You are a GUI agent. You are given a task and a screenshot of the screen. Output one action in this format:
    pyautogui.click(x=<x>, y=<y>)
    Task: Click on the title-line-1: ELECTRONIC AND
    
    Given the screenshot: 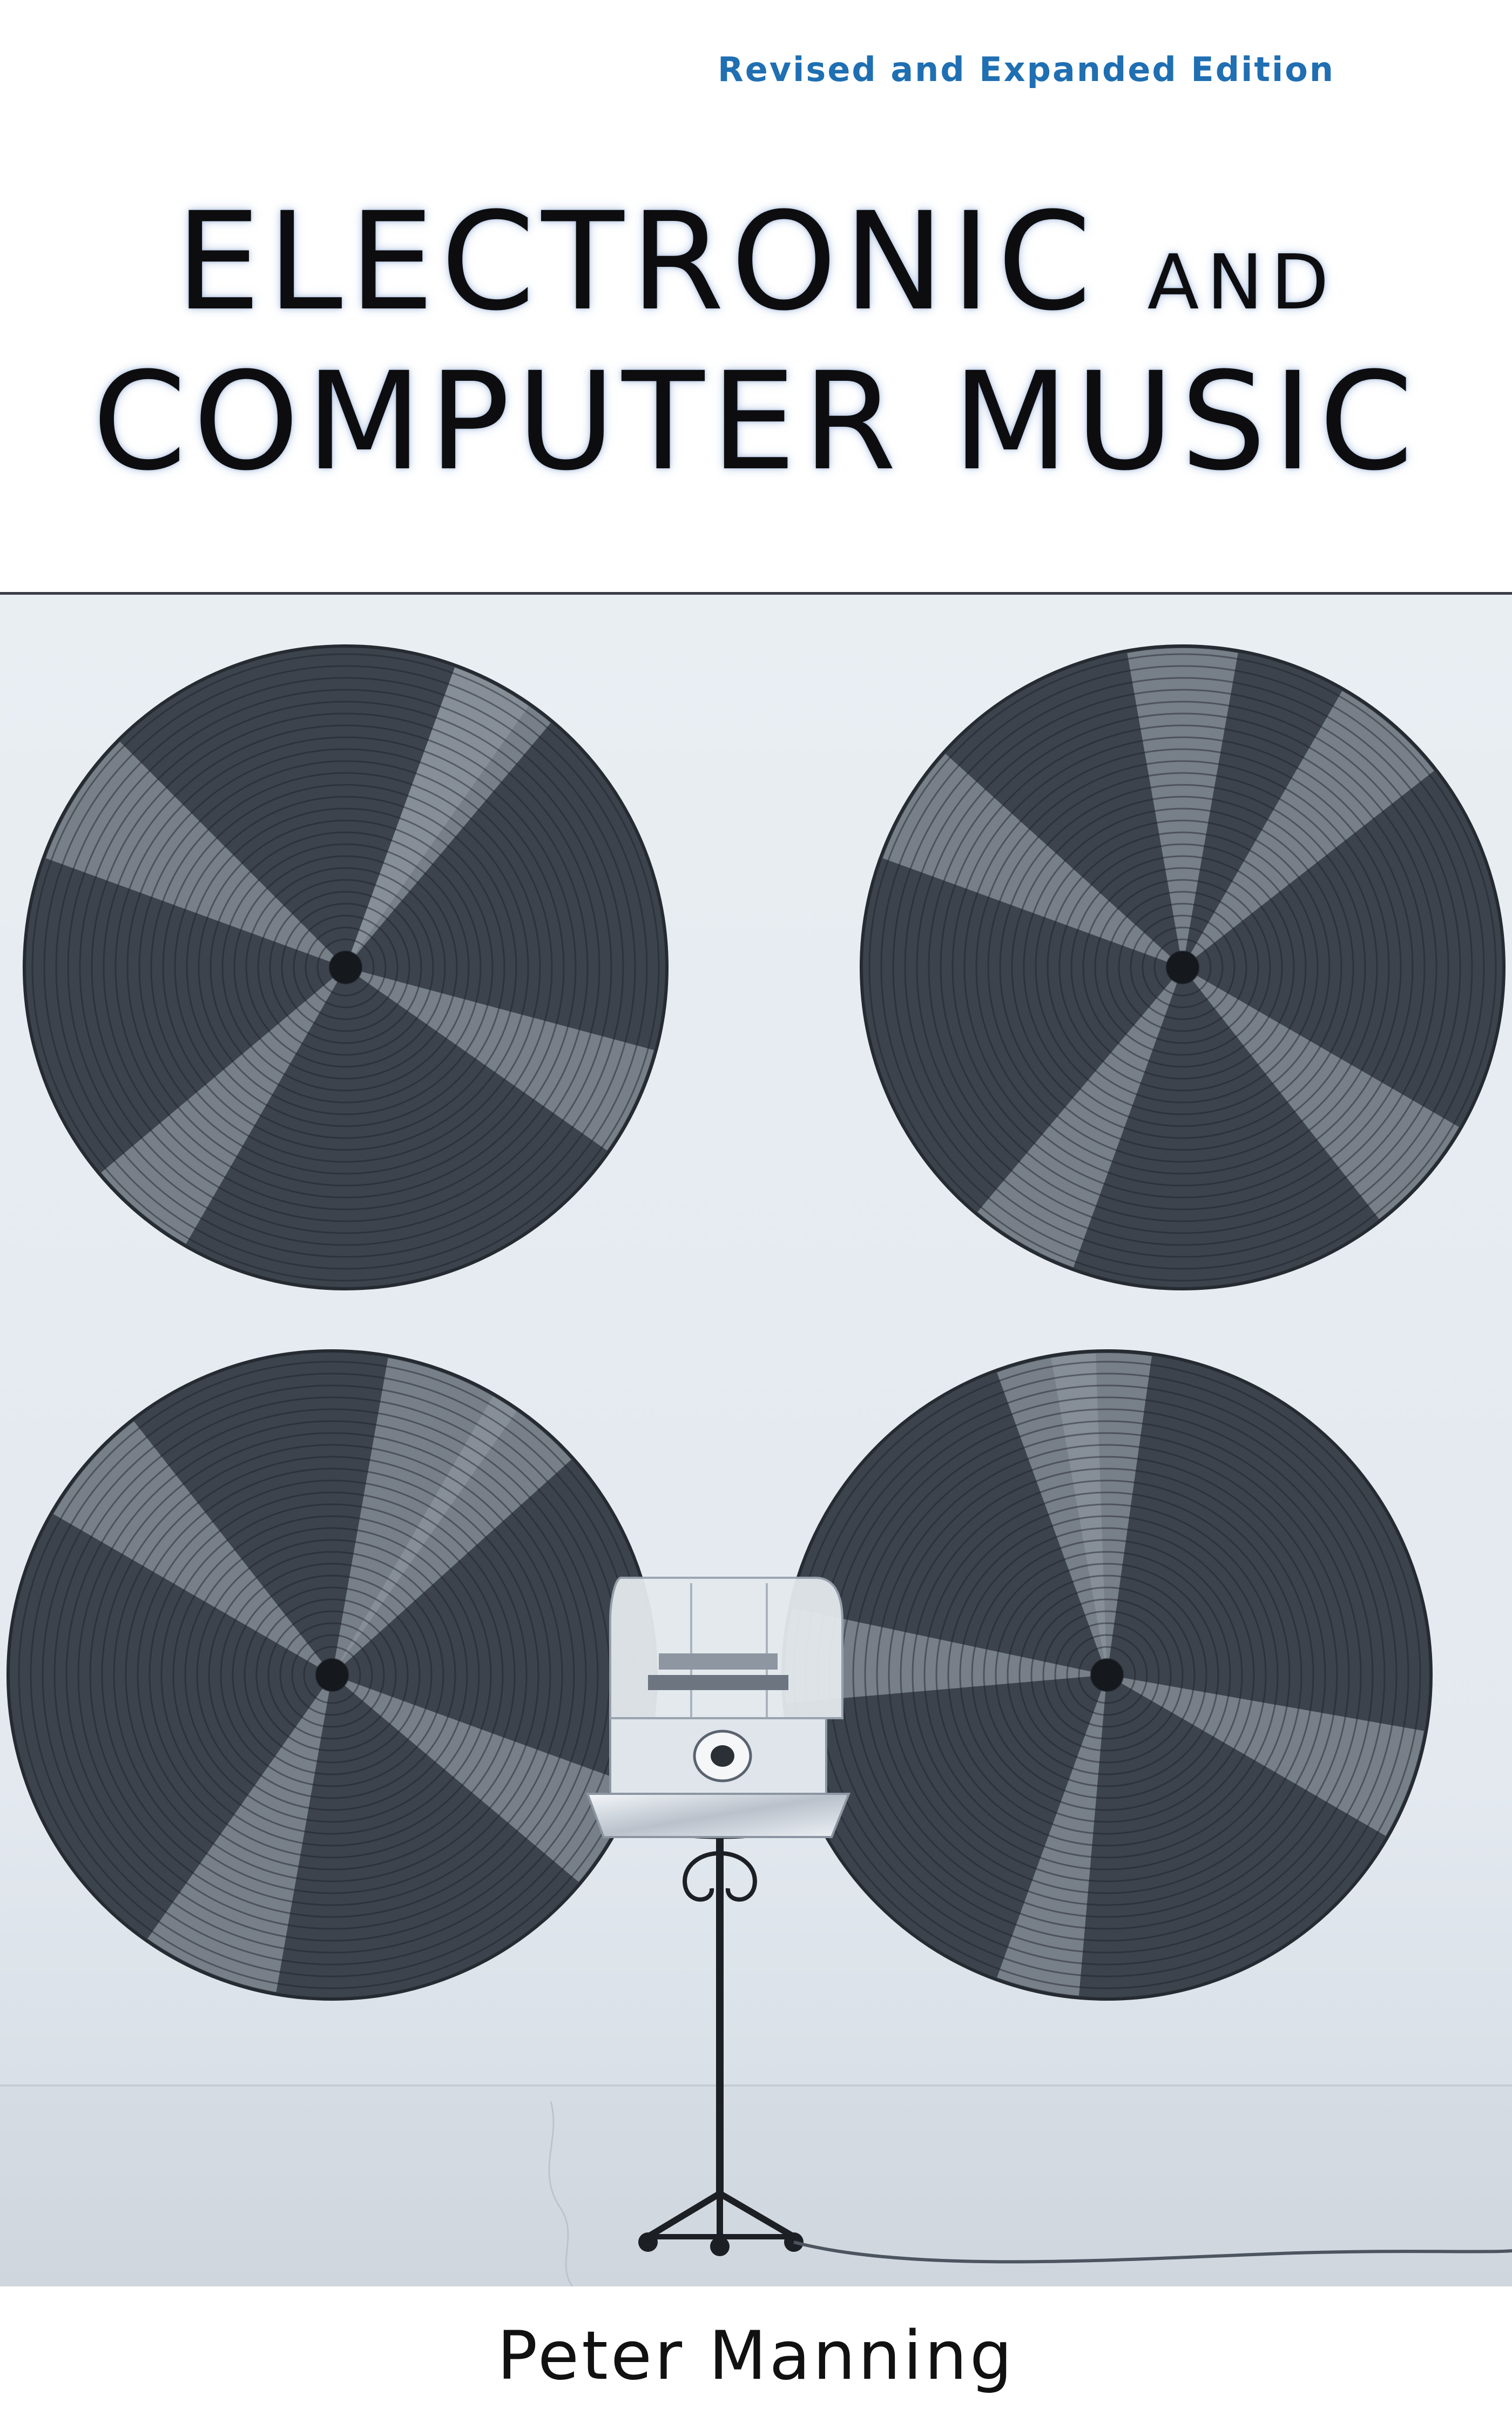 What is the action you would take?
    pyautogui.click(x=756, y=261)
    